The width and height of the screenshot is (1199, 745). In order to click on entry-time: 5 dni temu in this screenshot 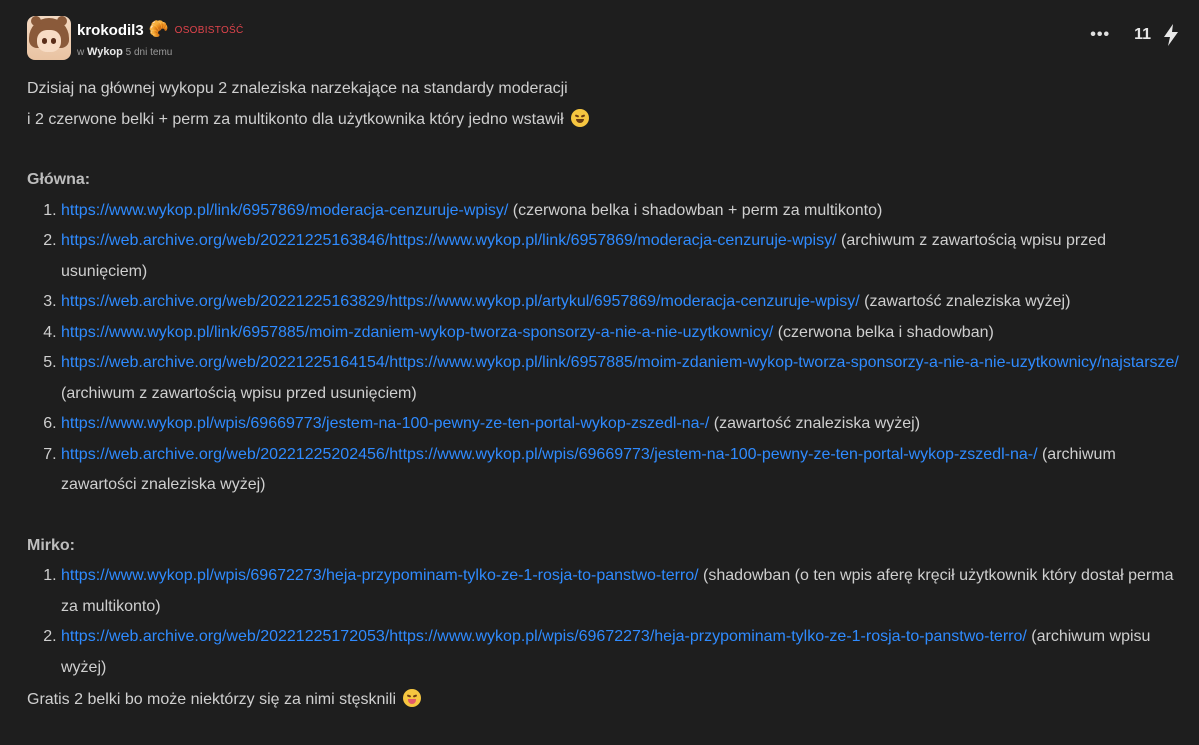, I will do `click(149, 52)`.